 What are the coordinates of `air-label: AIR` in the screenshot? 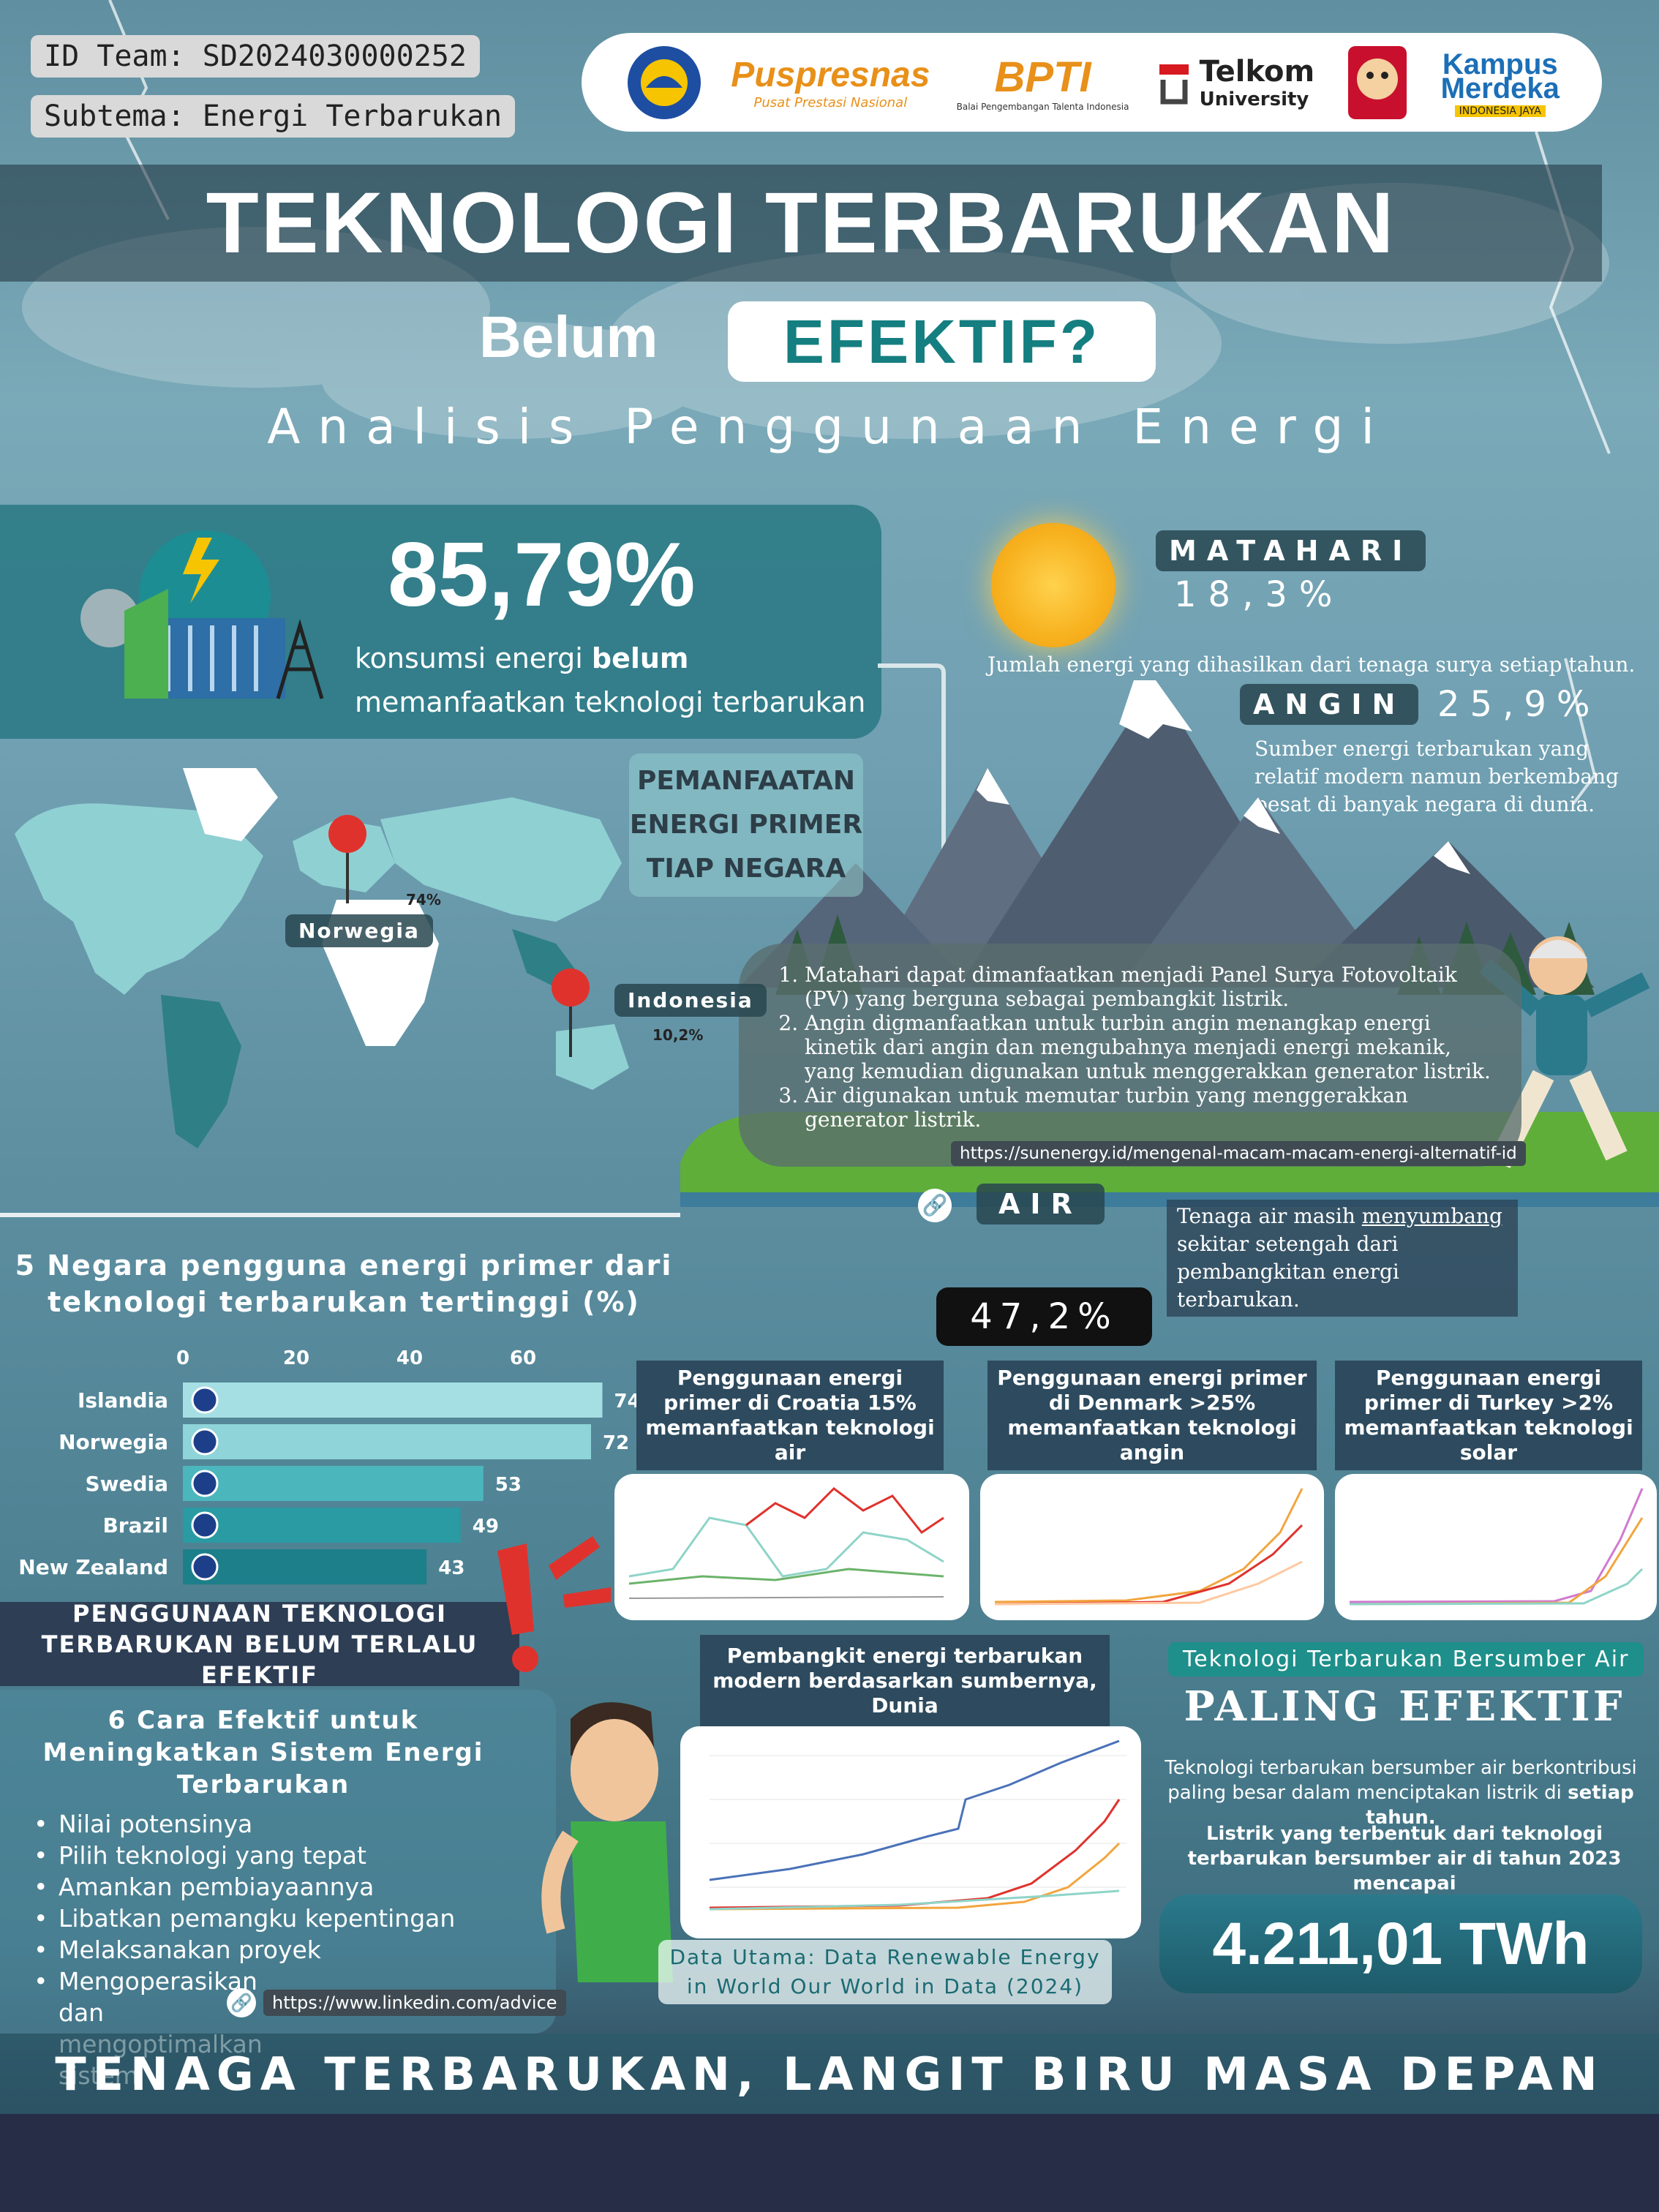 It's located at (1041, 1204).